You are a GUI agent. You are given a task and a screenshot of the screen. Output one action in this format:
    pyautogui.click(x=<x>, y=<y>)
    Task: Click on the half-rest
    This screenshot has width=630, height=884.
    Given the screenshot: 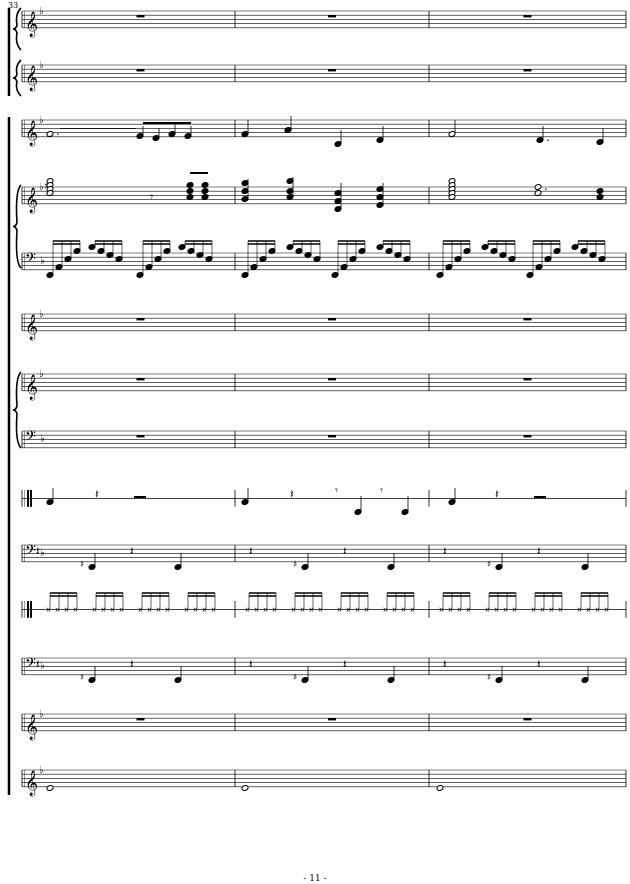 What is the action you would take?
    pyautogui.click(x=540, y=497)
    